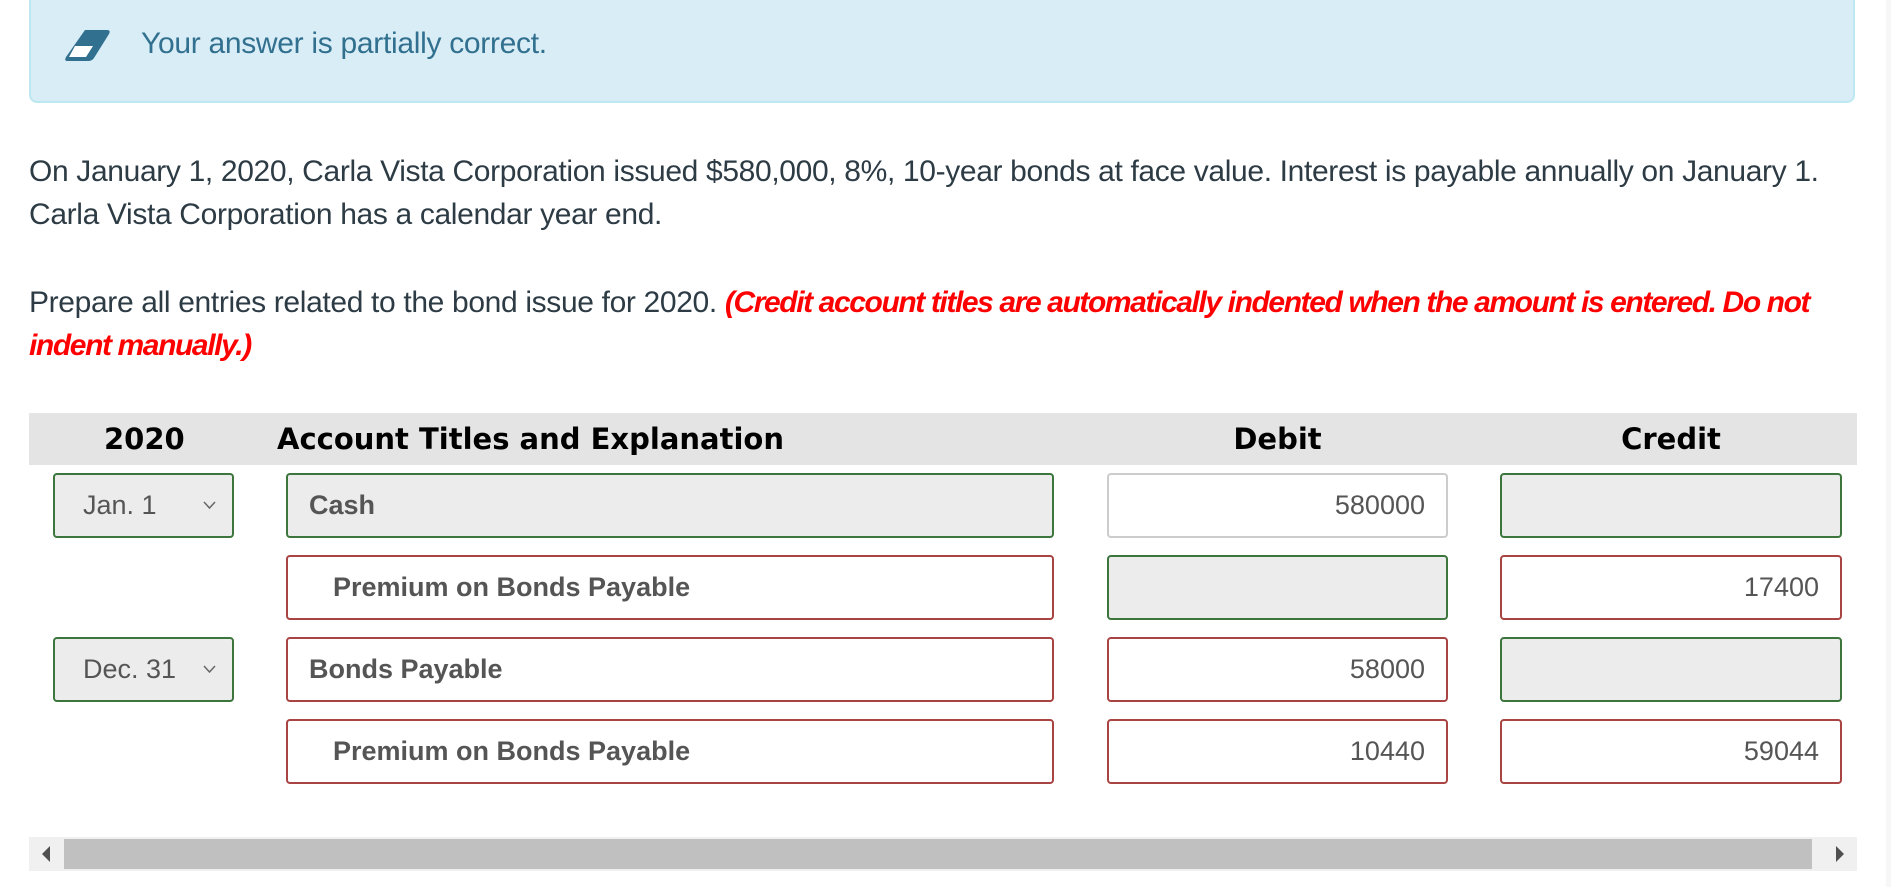 The height and width of the screenshot is (887, 1891). What do you see at coordinates (1277, 505) in the screenshot?
I see `debit-field: 580000` at bounding box center [1277, 505].